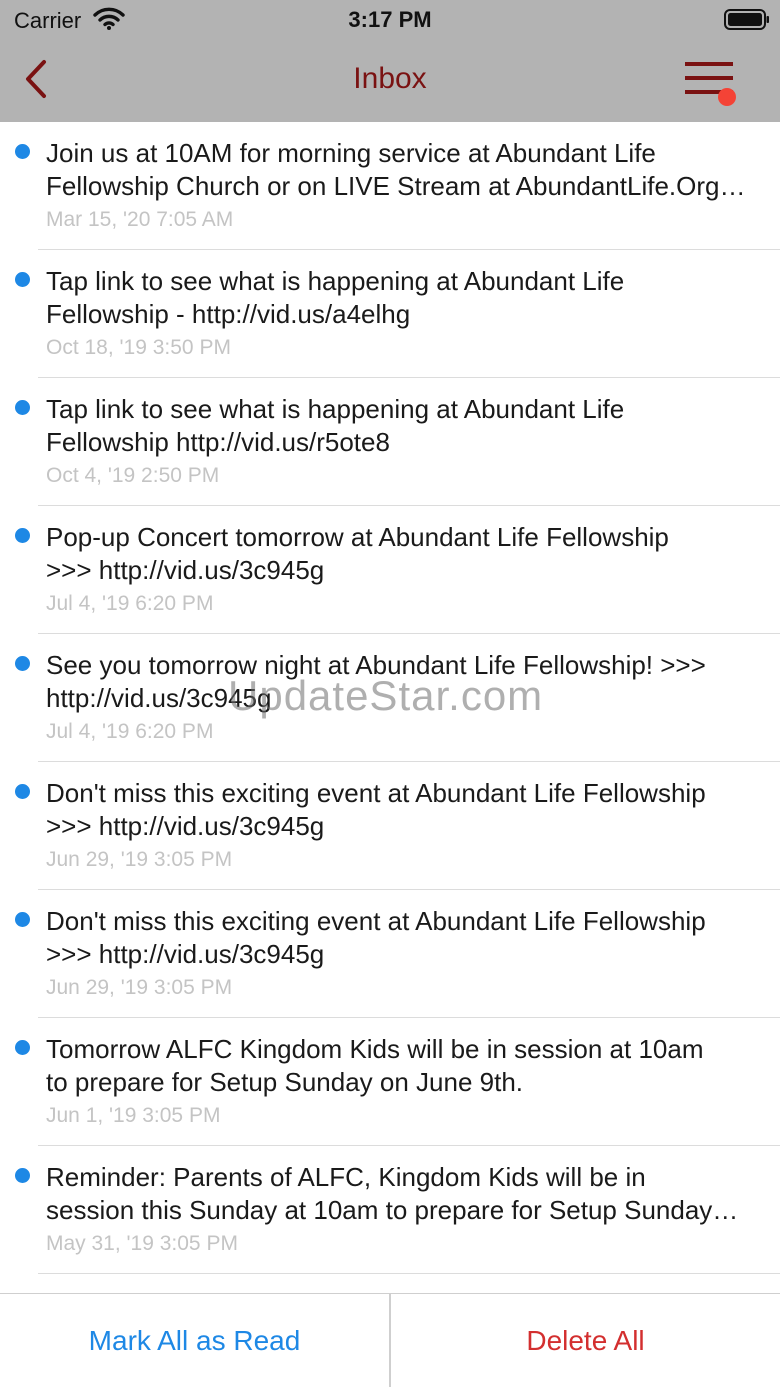 The width and height of the screenshot is (780, 1387). What do you see at coordinates (390, 1340) in the screenshot?
I see `action-bar: Mark All as Read Delete All` at bounding box center [390, 1340].